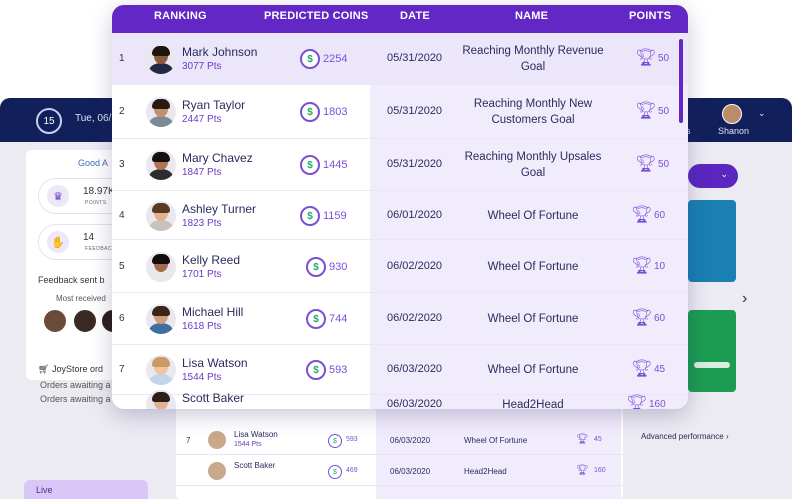 This screenshot has width=792, height=499. I want to click on column-header-ranking: RANKING, so click(180, 16).